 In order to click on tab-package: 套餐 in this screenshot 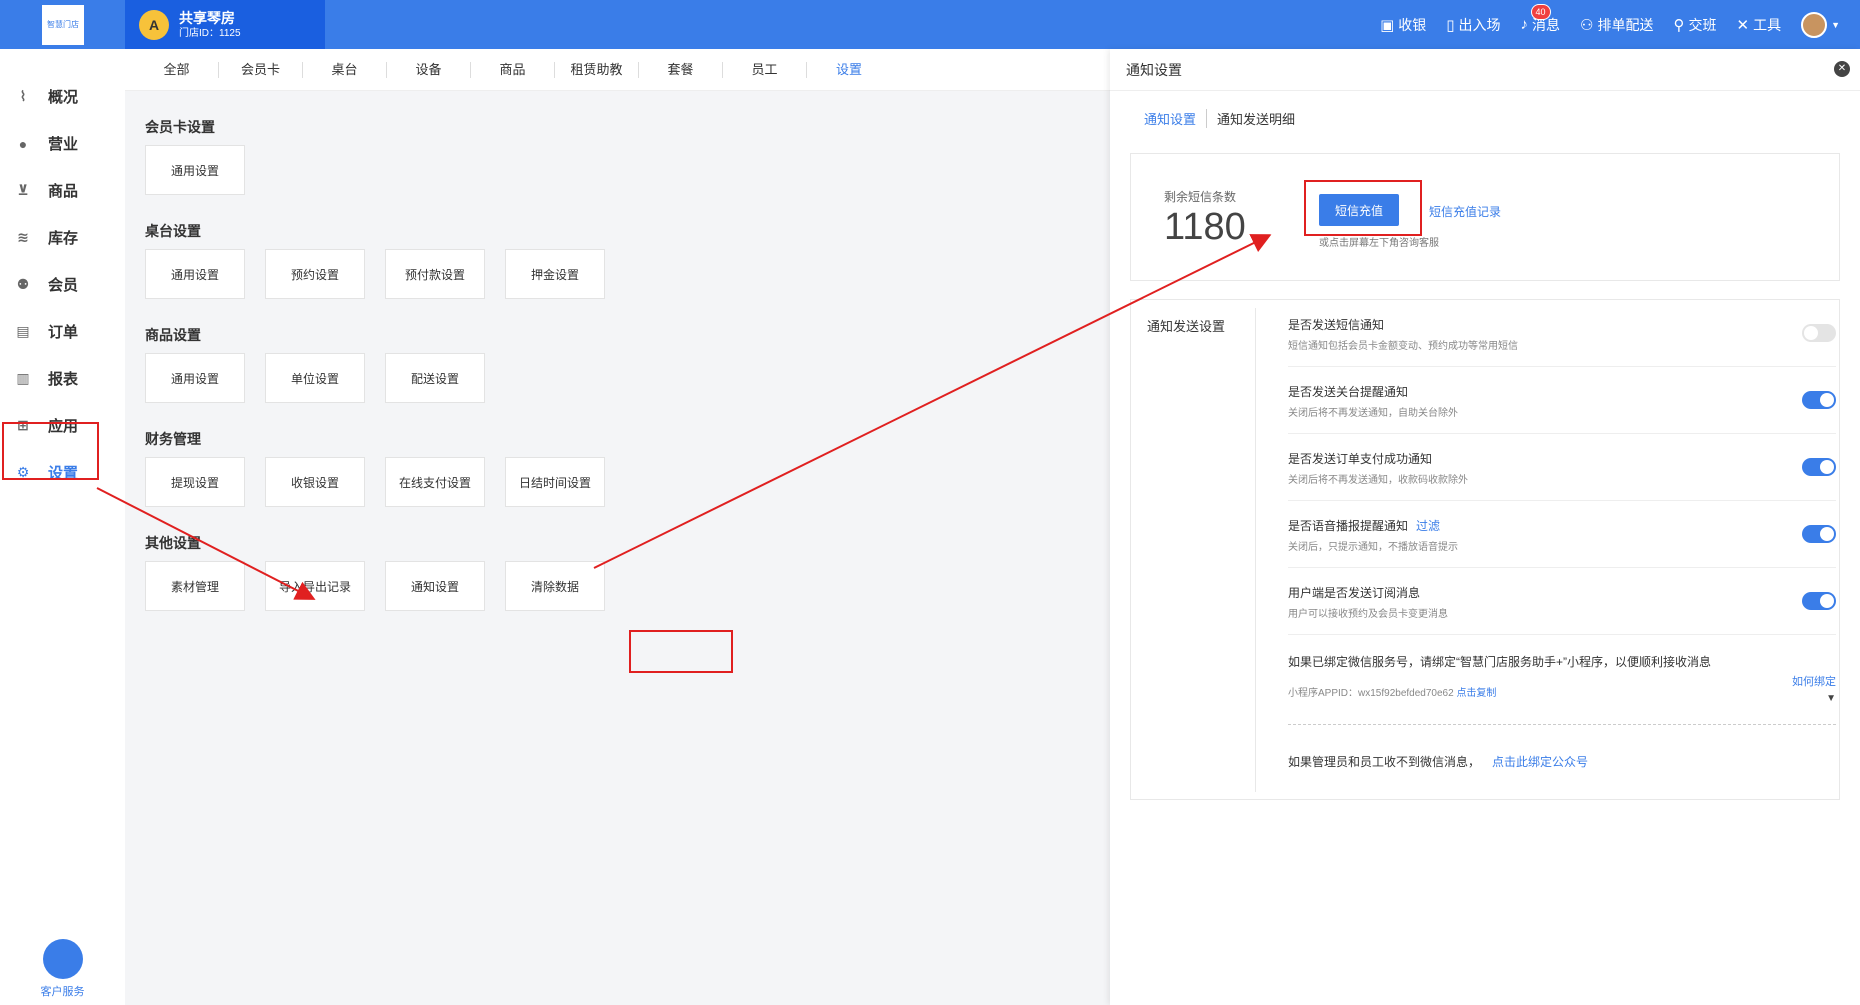, I will do `click(681, 69)`.